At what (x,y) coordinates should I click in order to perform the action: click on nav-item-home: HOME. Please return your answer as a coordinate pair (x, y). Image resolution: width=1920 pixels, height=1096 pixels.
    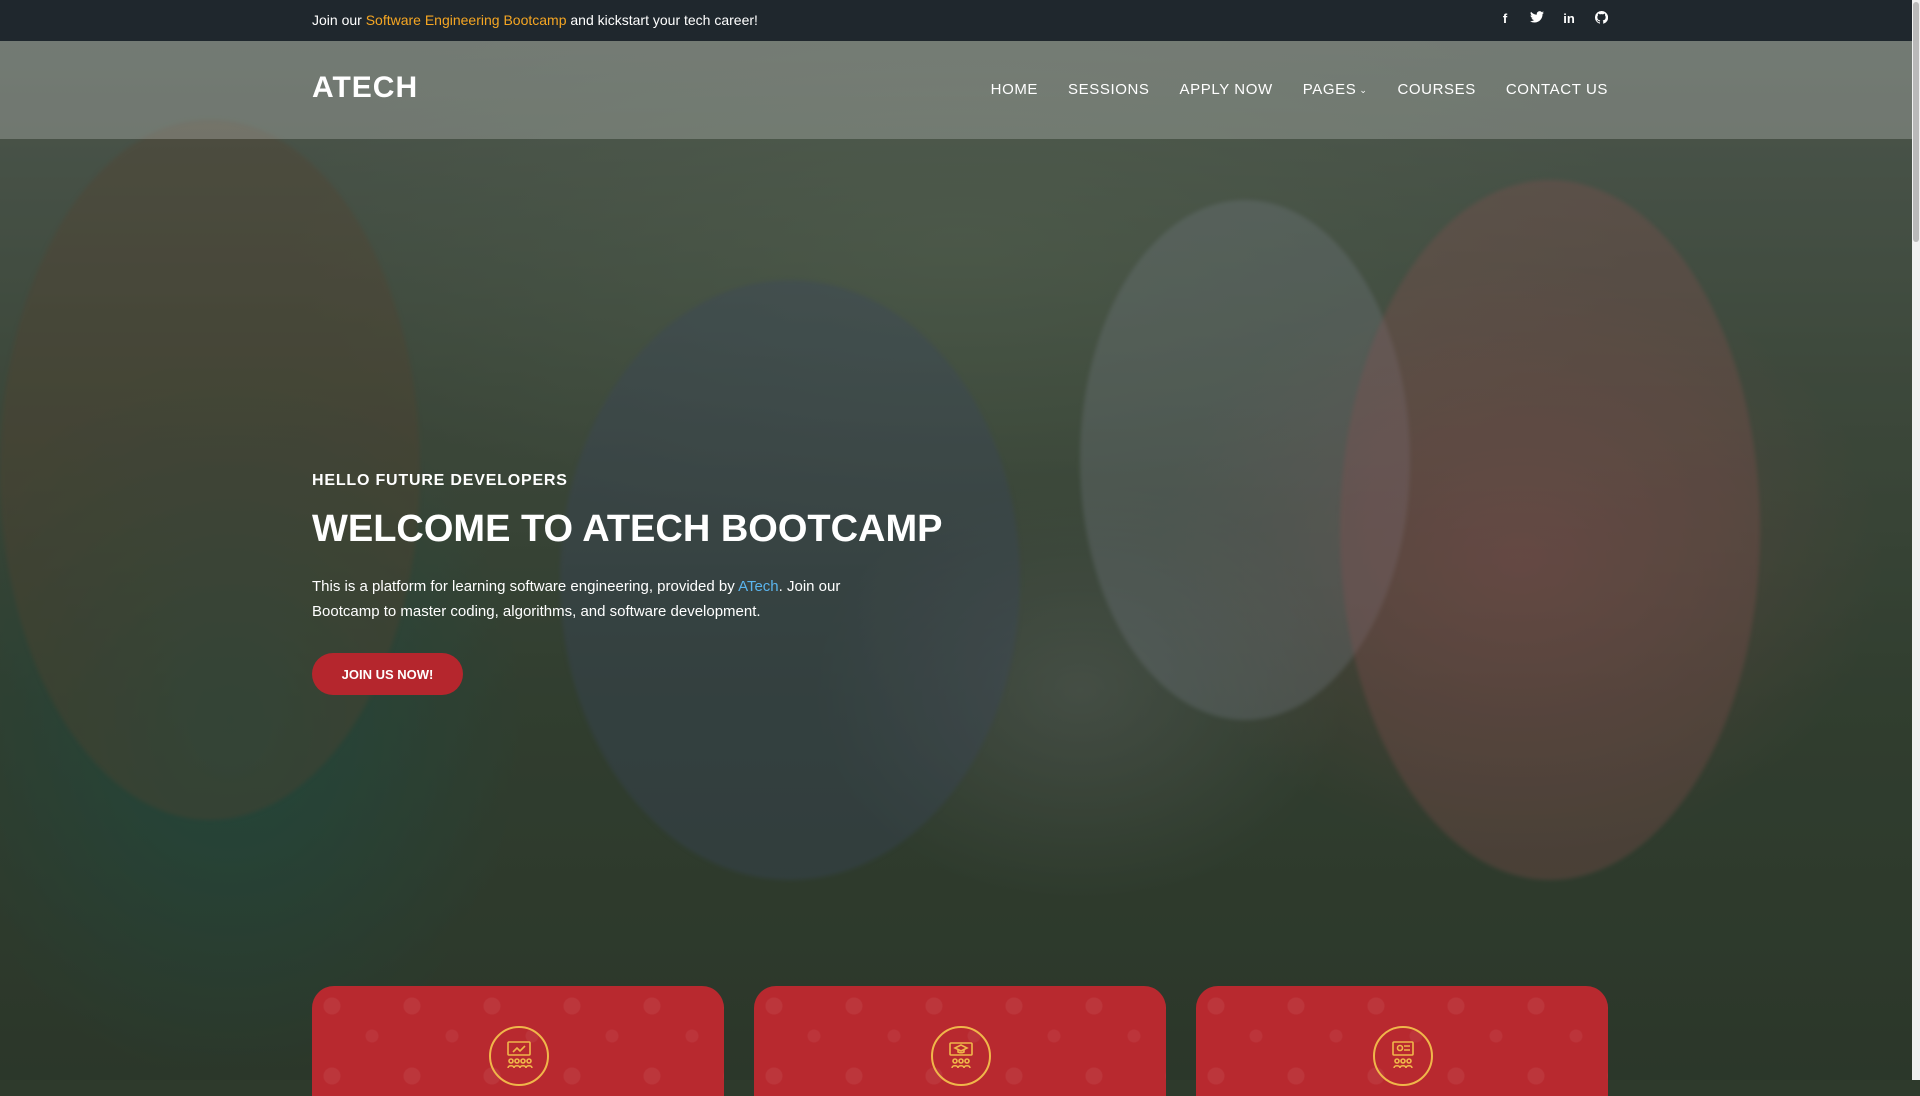
    Looking at the image, I should click on (1014, 89).